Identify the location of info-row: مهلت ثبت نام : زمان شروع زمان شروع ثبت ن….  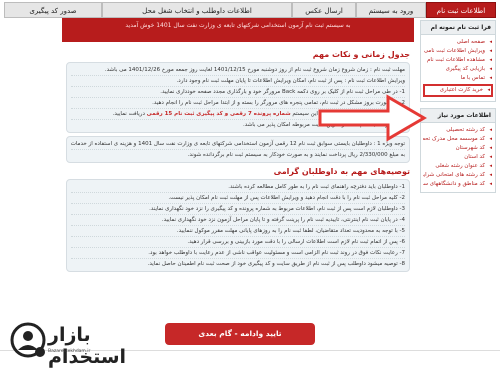
(238, 70).